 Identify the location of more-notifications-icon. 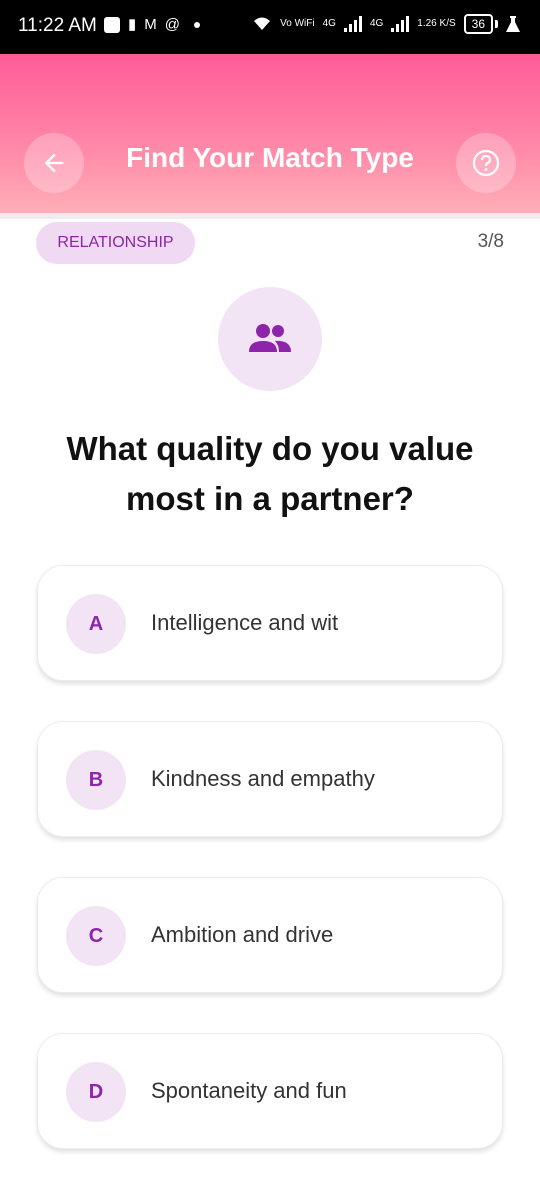
(197, 25).